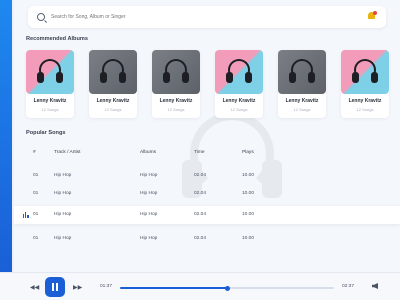 The width and height of the screenshot is (400, 300). What do you see at coordinates (372, 16) in the screenshot?
I see `bell-icon` at bounding box center [372, 16].